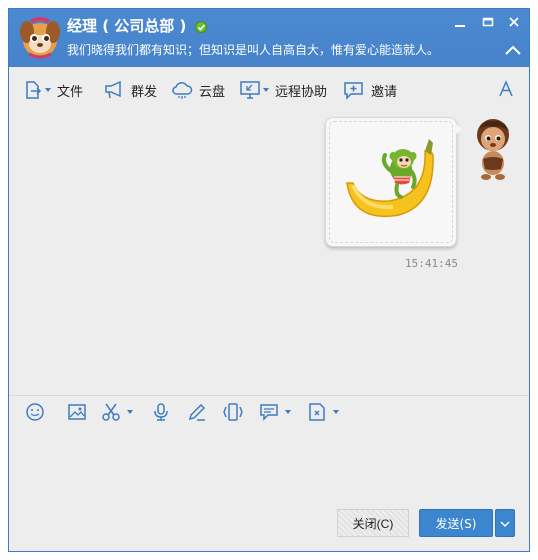  What do you see at coordinates (384, 92) in the screenshot?
I see `toolbar-invite-label: 邀请` at bounding box center [384, 92].